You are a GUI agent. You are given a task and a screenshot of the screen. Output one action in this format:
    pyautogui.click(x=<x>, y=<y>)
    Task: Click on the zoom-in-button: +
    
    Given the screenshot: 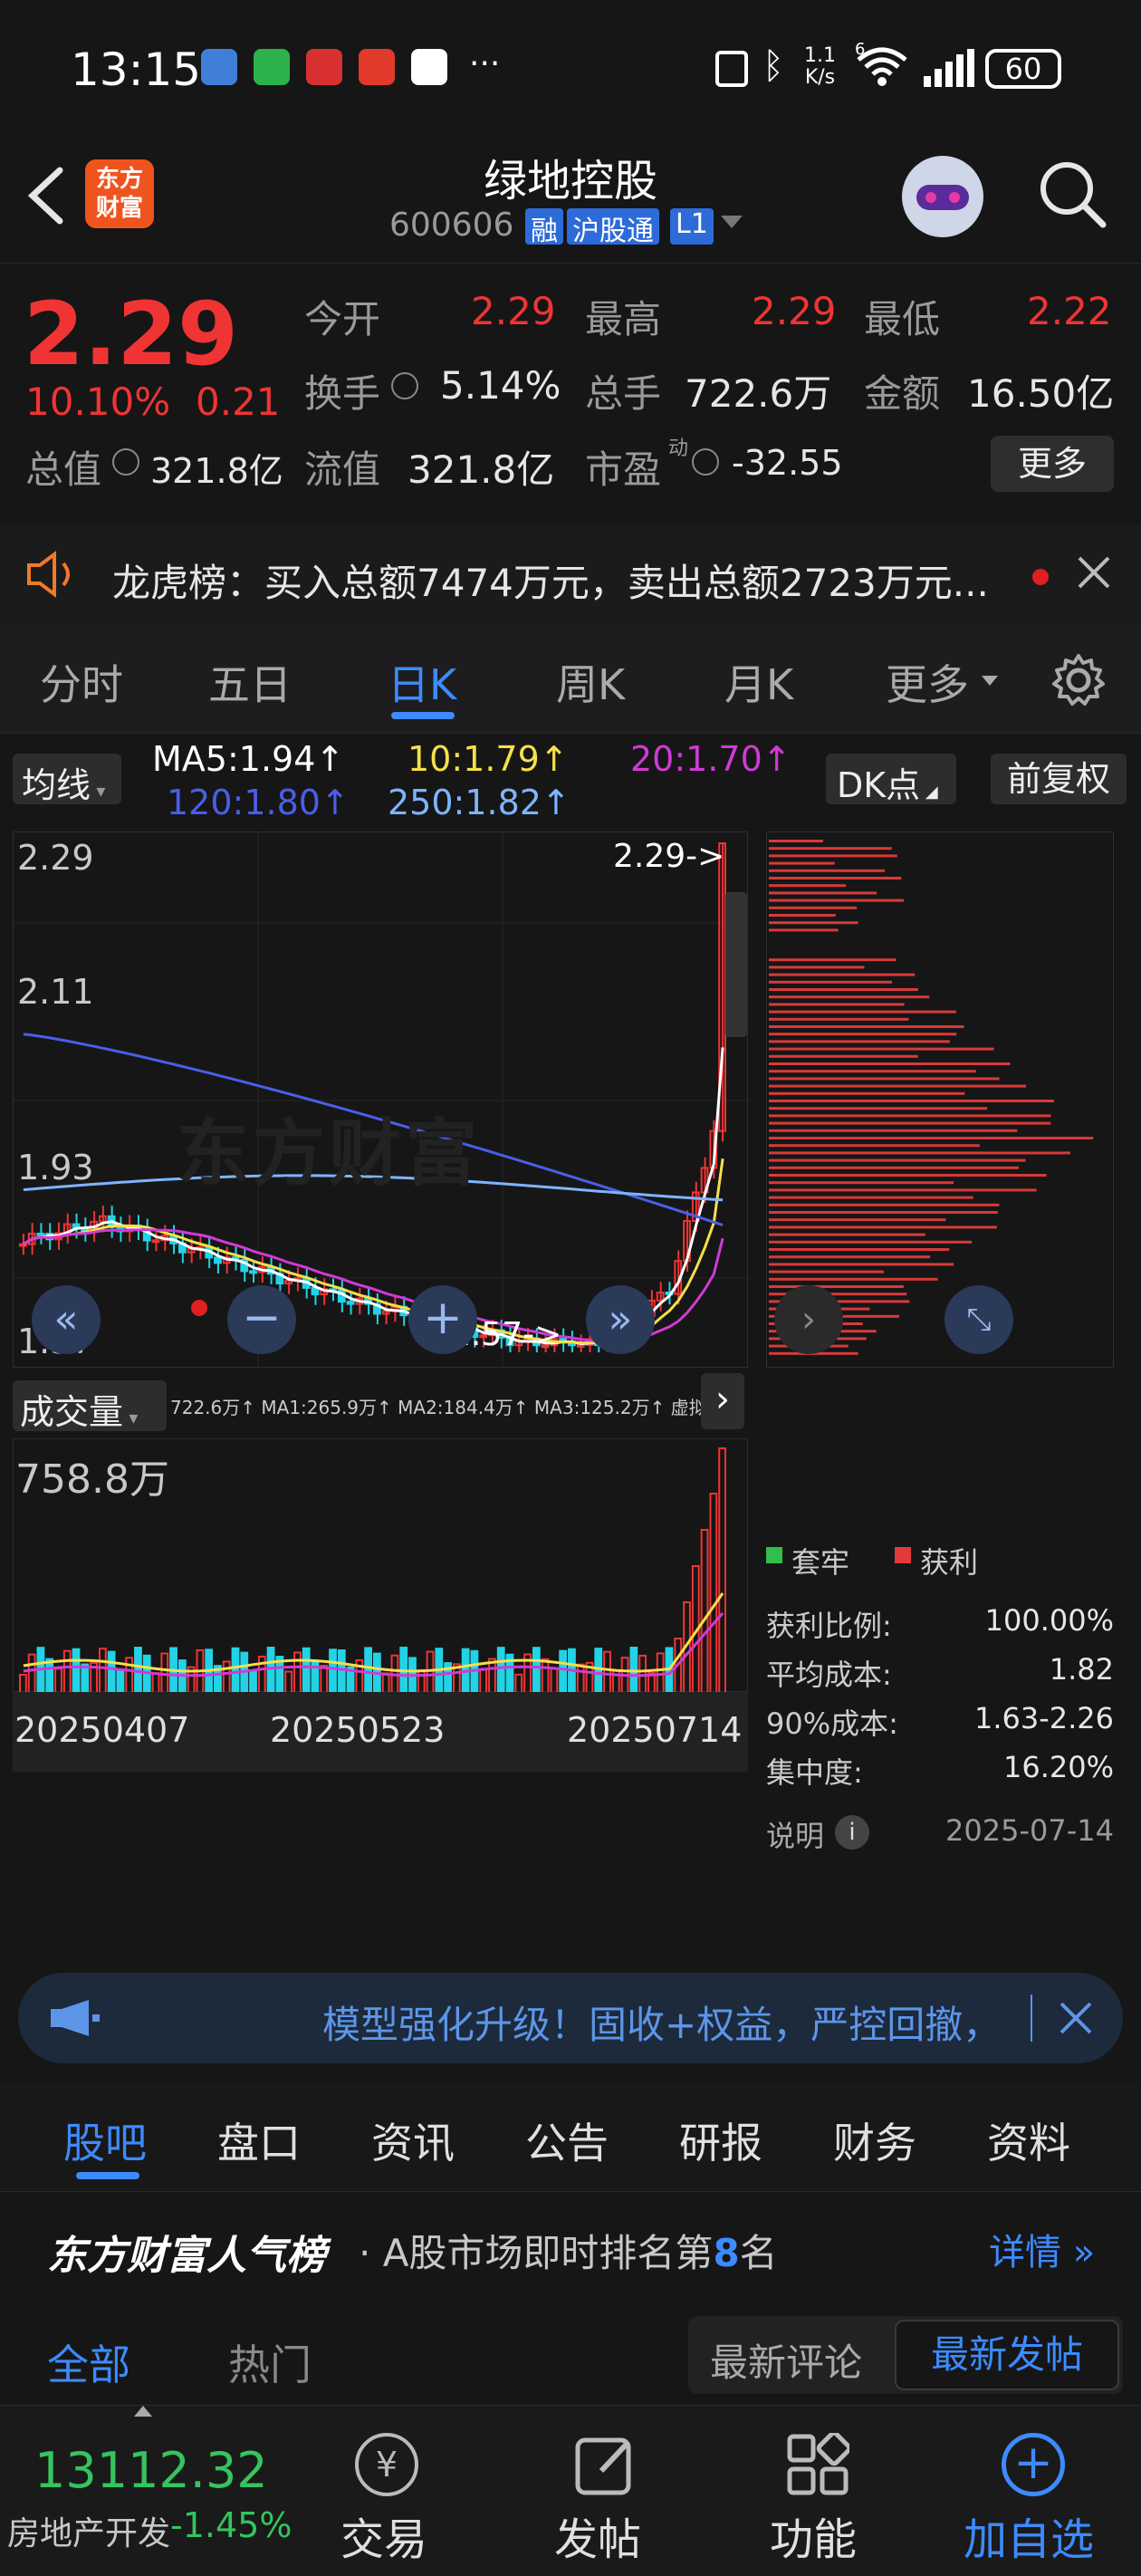 What is the action you would take?
    pyautogui.click(x=442, y=1319)
    